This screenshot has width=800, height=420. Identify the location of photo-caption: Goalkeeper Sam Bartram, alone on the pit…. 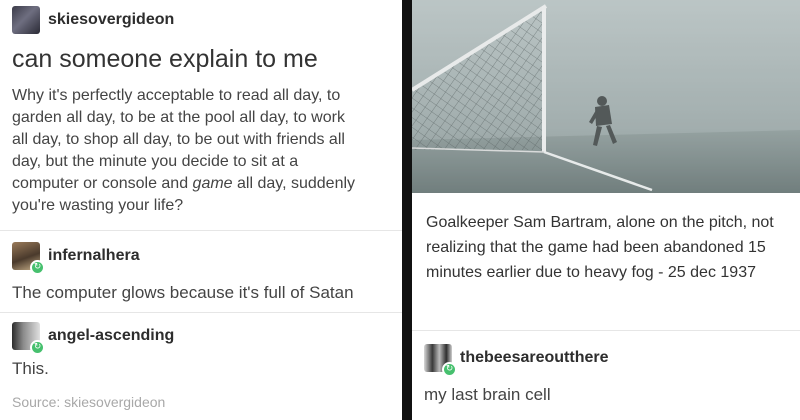
(600, 247).